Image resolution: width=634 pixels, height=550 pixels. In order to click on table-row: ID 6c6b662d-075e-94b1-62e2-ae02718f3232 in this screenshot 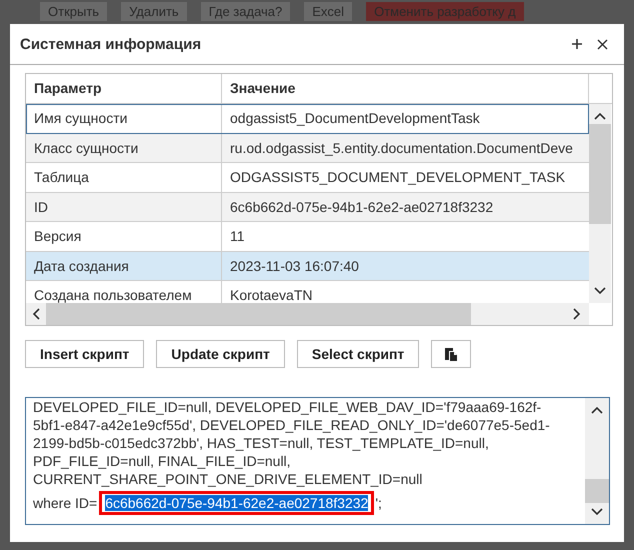, I will do `click(307, 207)`.